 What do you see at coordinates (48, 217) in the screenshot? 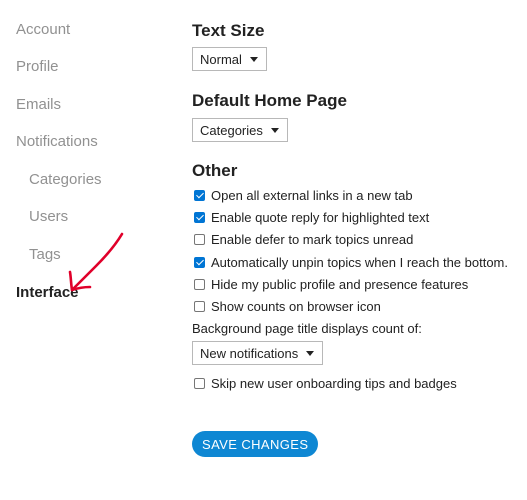
I see `sidebar-item-users: Users` at bounding box center [48, 217].